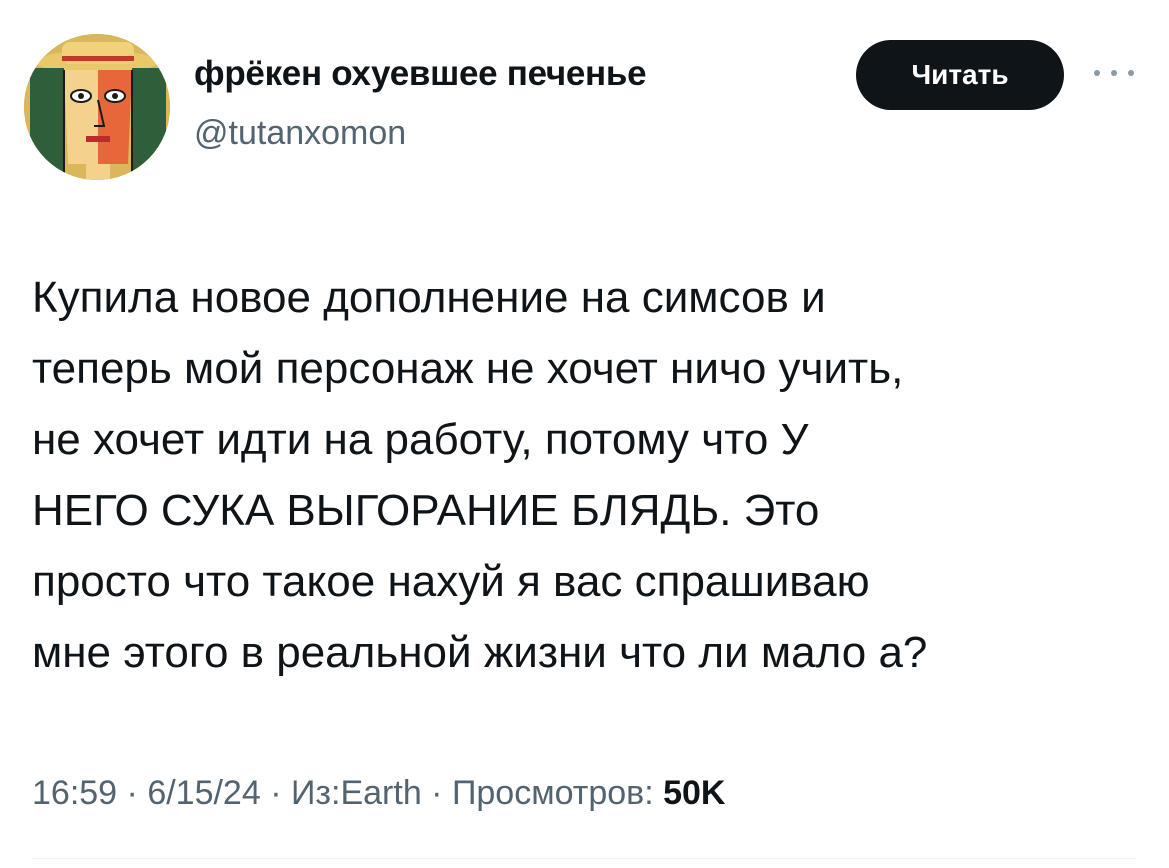 Image resolution: width=1169 pixels, height=868 pixels. I want to click on more-horizontal-icon, so click(1114, 73).